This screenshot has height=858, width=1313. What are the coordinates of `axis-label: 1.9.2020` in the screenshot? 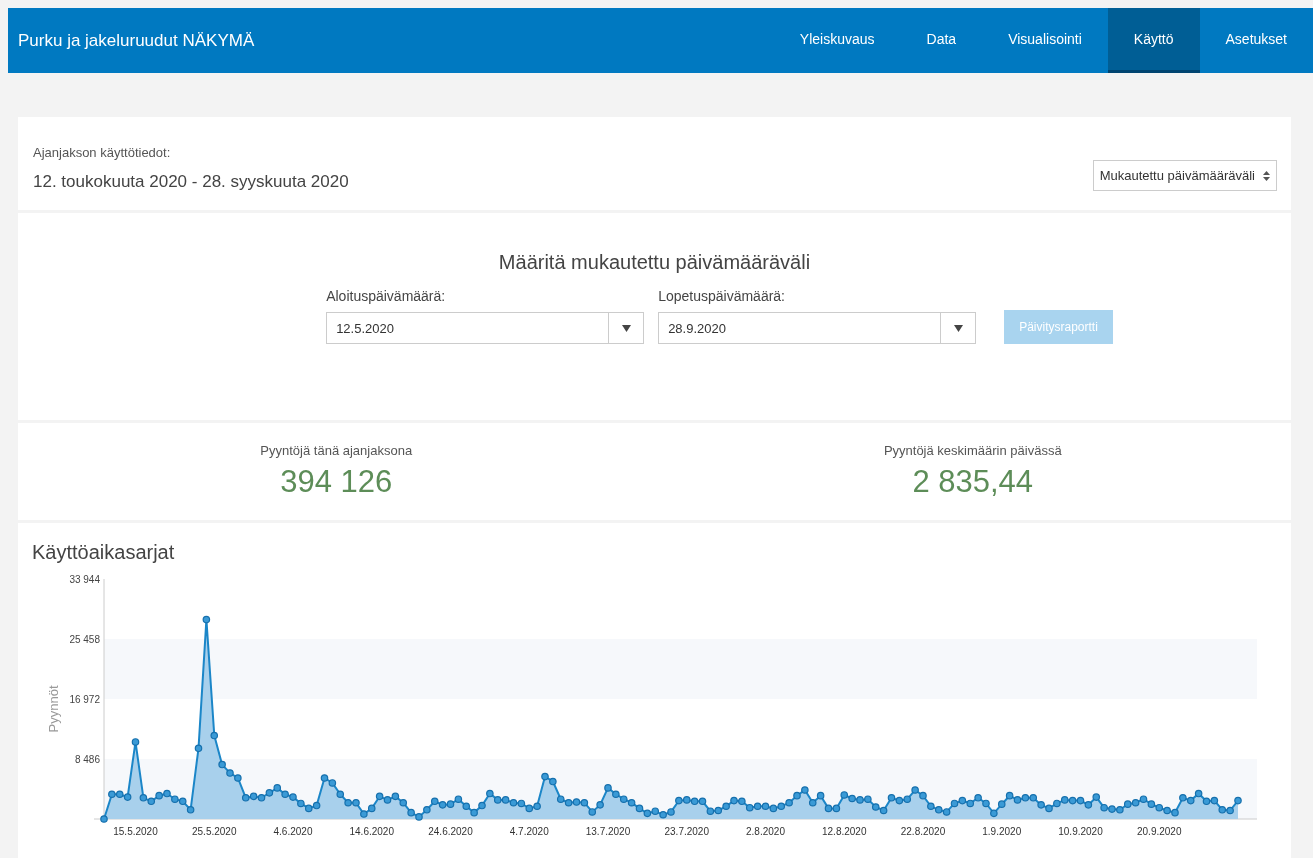 It's located at (1002, 831).